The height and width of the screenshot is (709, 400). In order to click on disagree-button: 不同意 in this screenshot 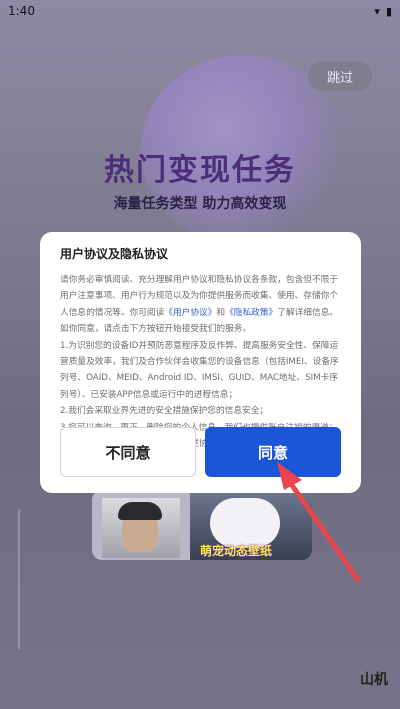, I will do `click(128, 452)`.